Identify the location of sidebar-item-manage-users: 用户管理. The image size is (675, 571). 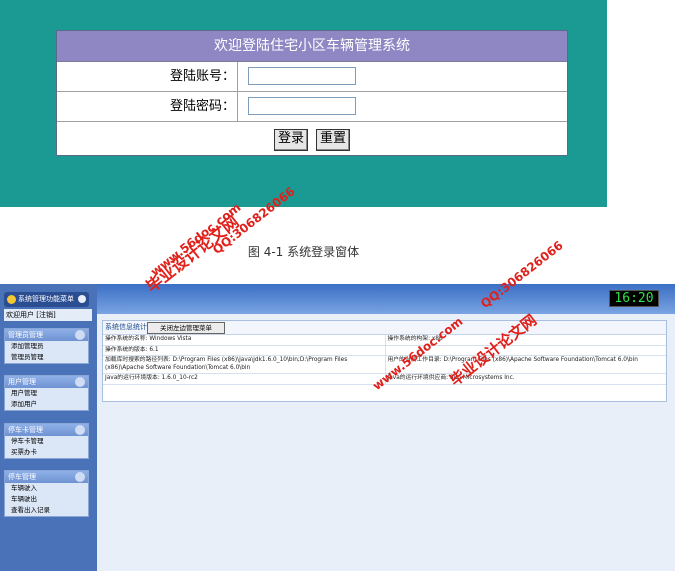
(46, 393).